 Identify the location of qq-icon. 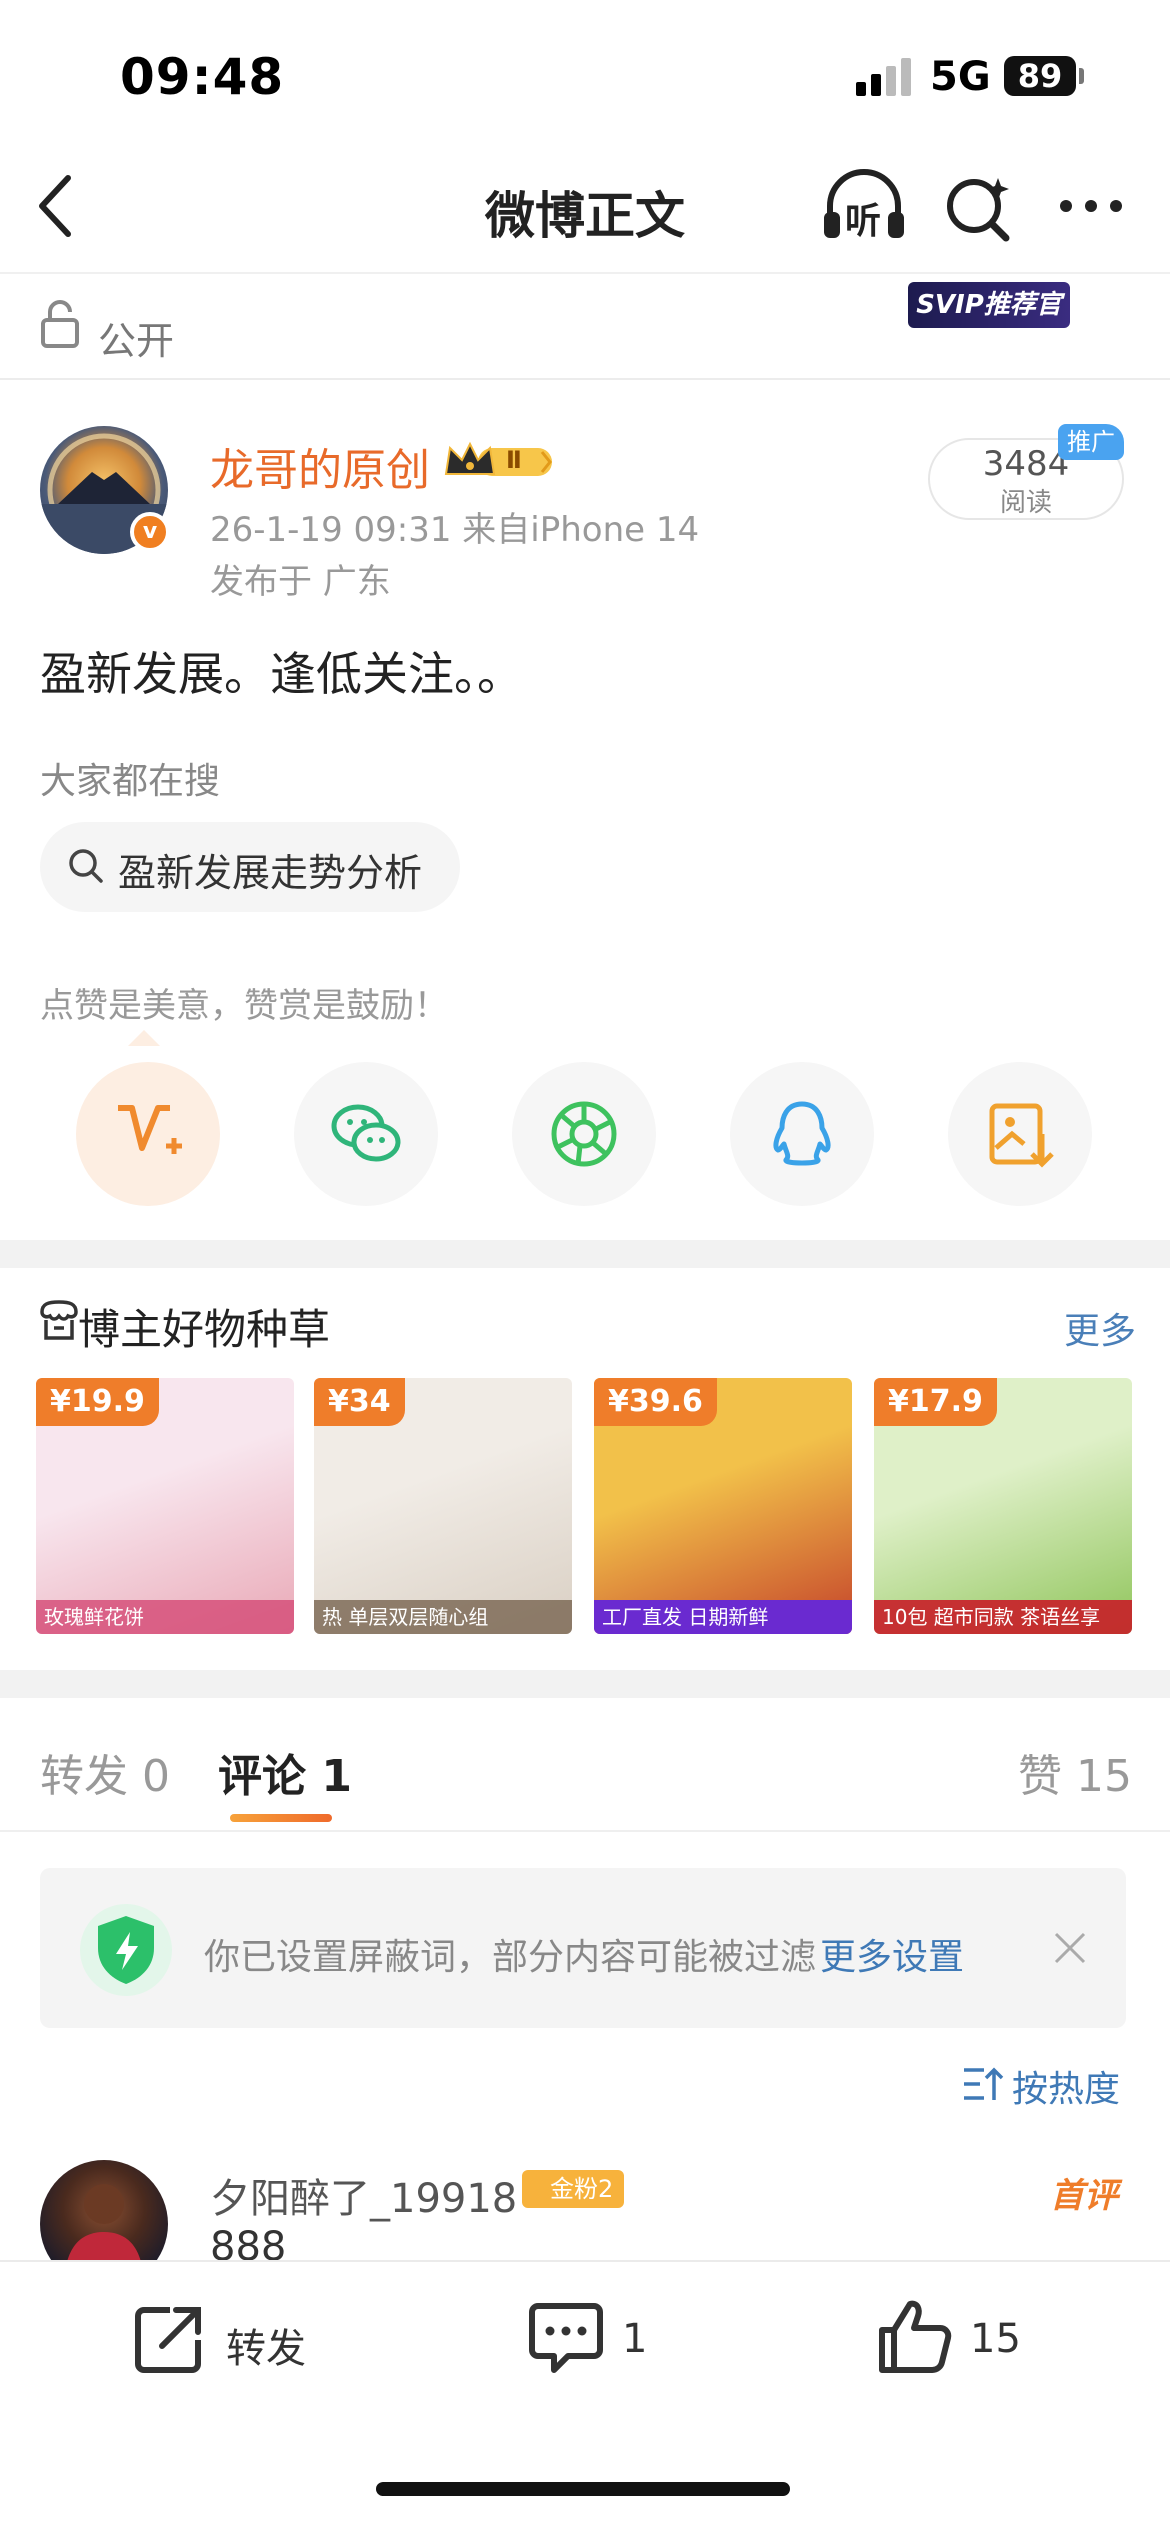
(802, 1133).